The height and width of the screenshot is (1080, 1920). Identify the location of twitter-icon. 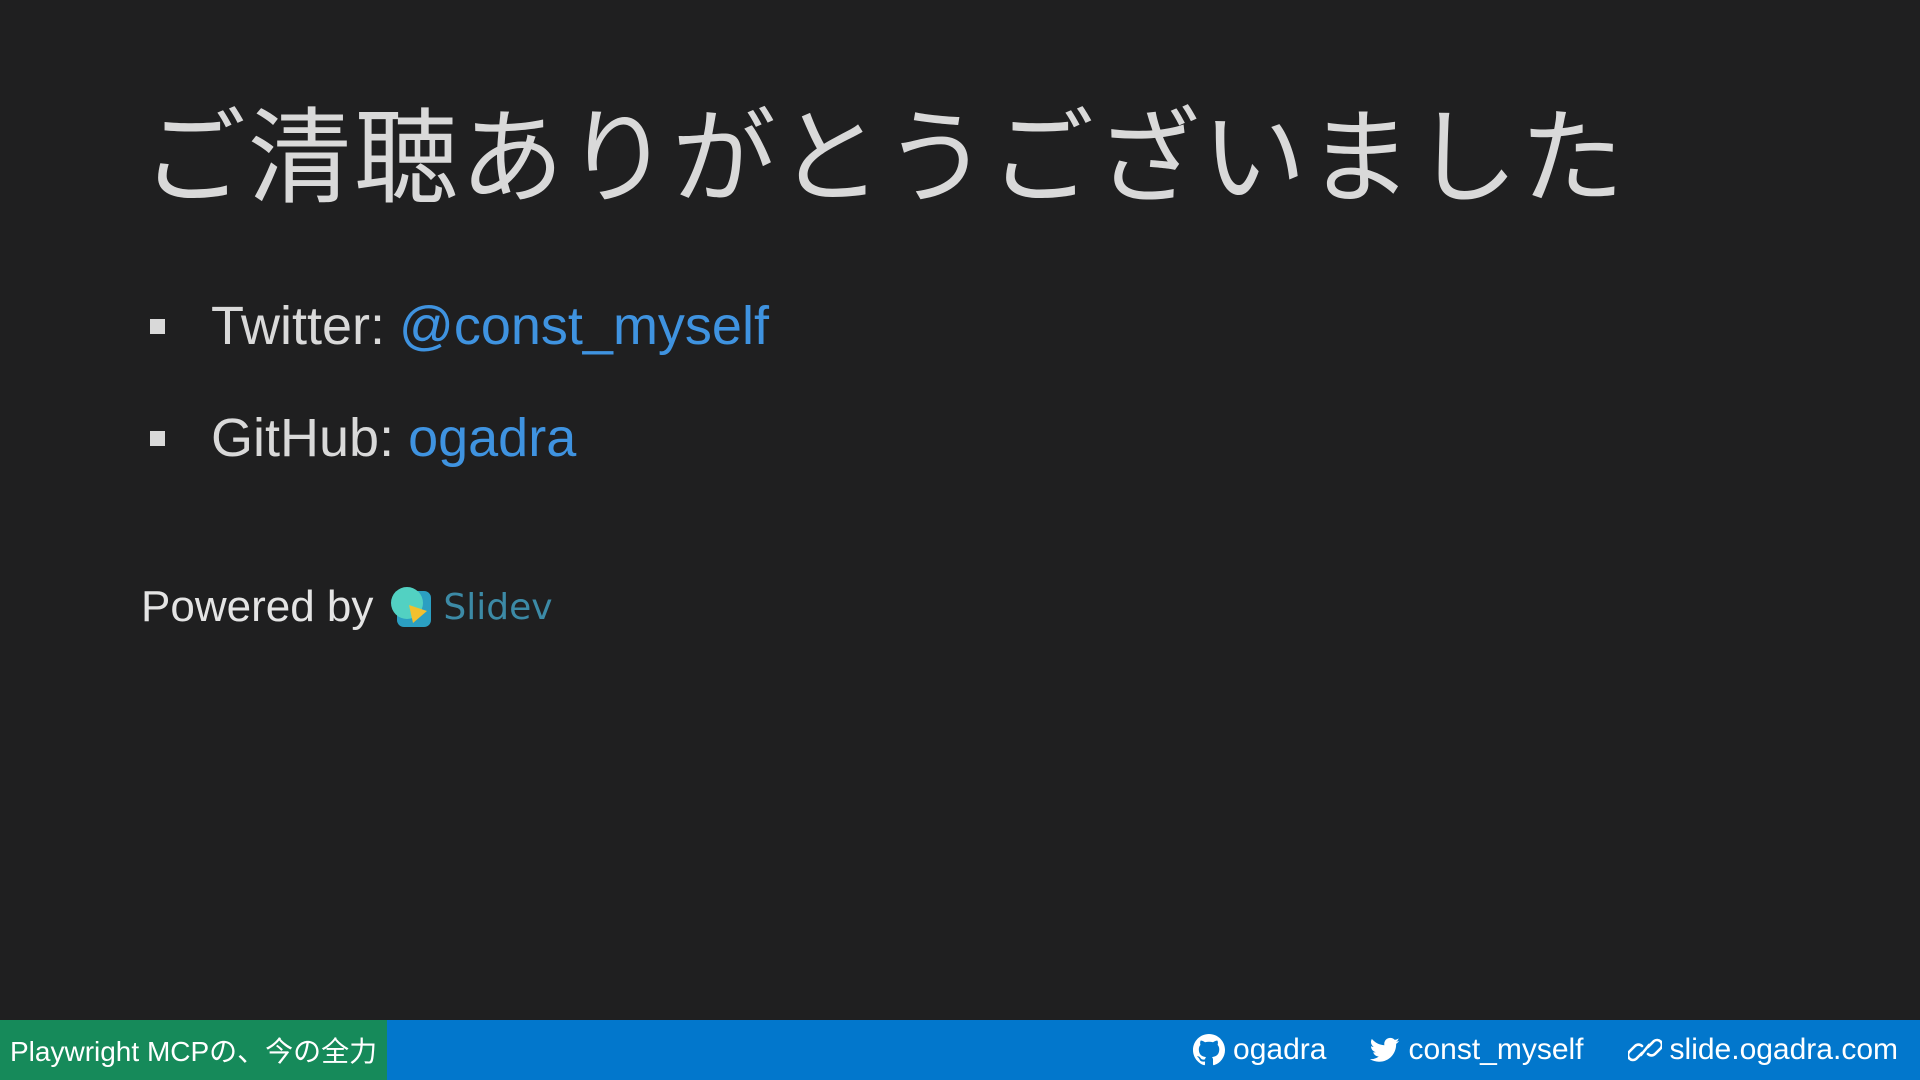
(1385, 1049).